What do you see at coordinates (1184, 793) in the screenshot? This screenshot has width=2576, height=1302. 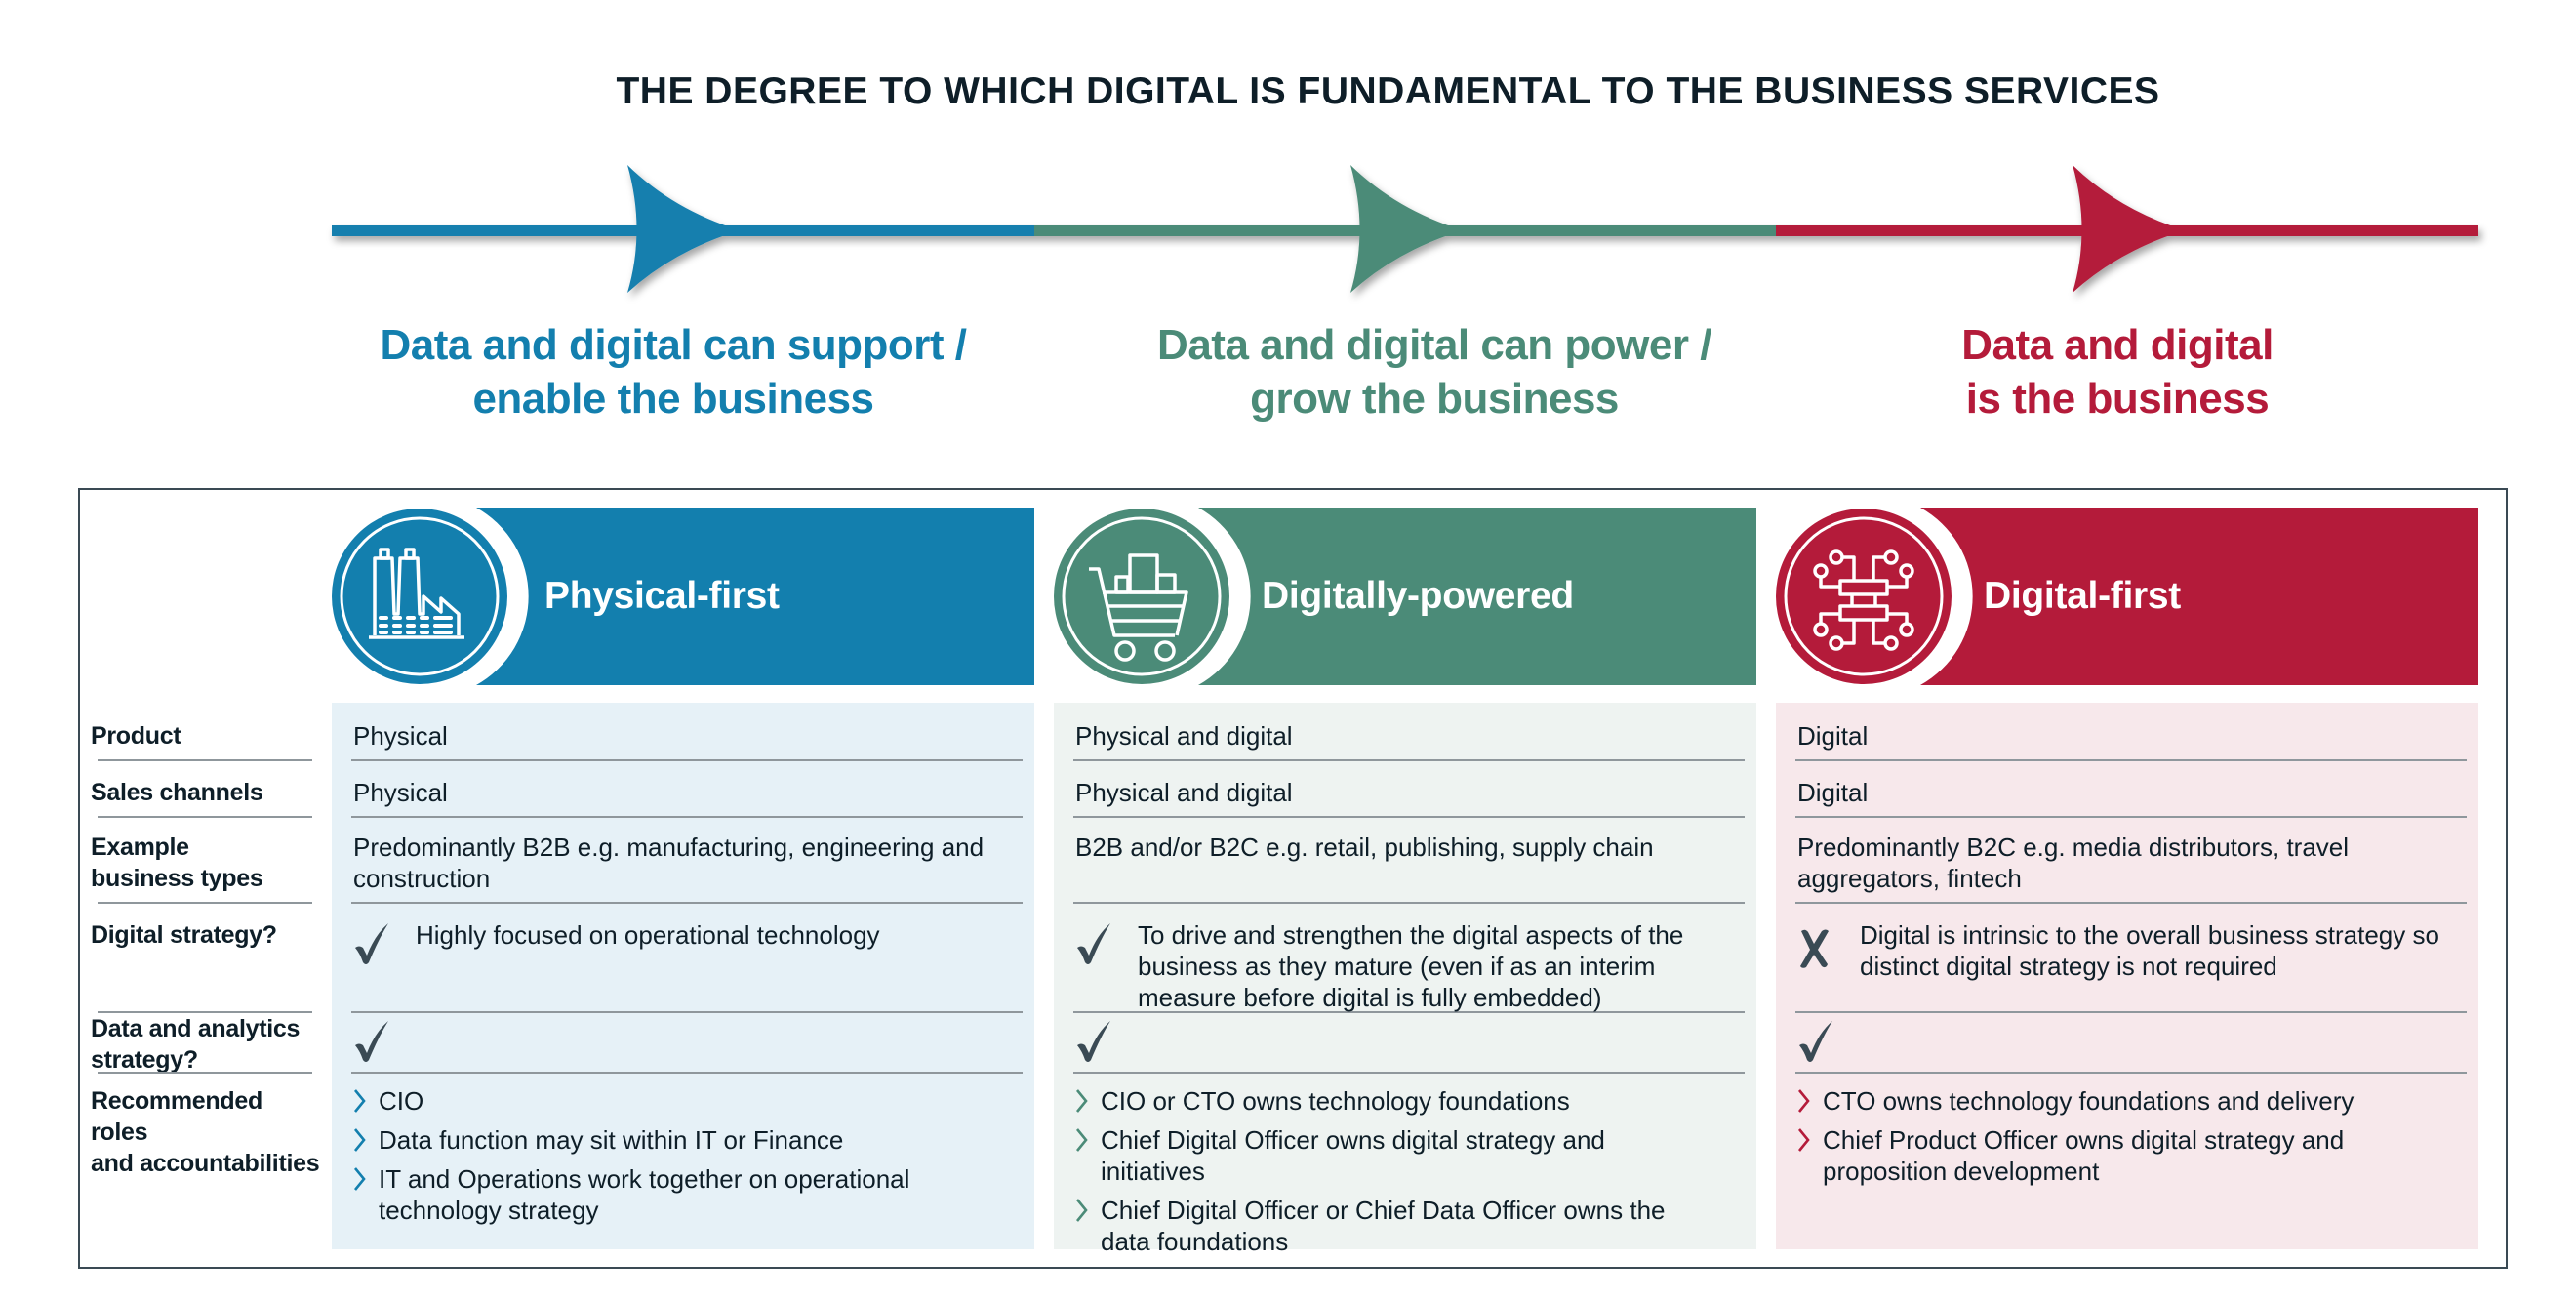 I see `cell-sales-channels: Physical and digital` at bounding box center [1184, 793].